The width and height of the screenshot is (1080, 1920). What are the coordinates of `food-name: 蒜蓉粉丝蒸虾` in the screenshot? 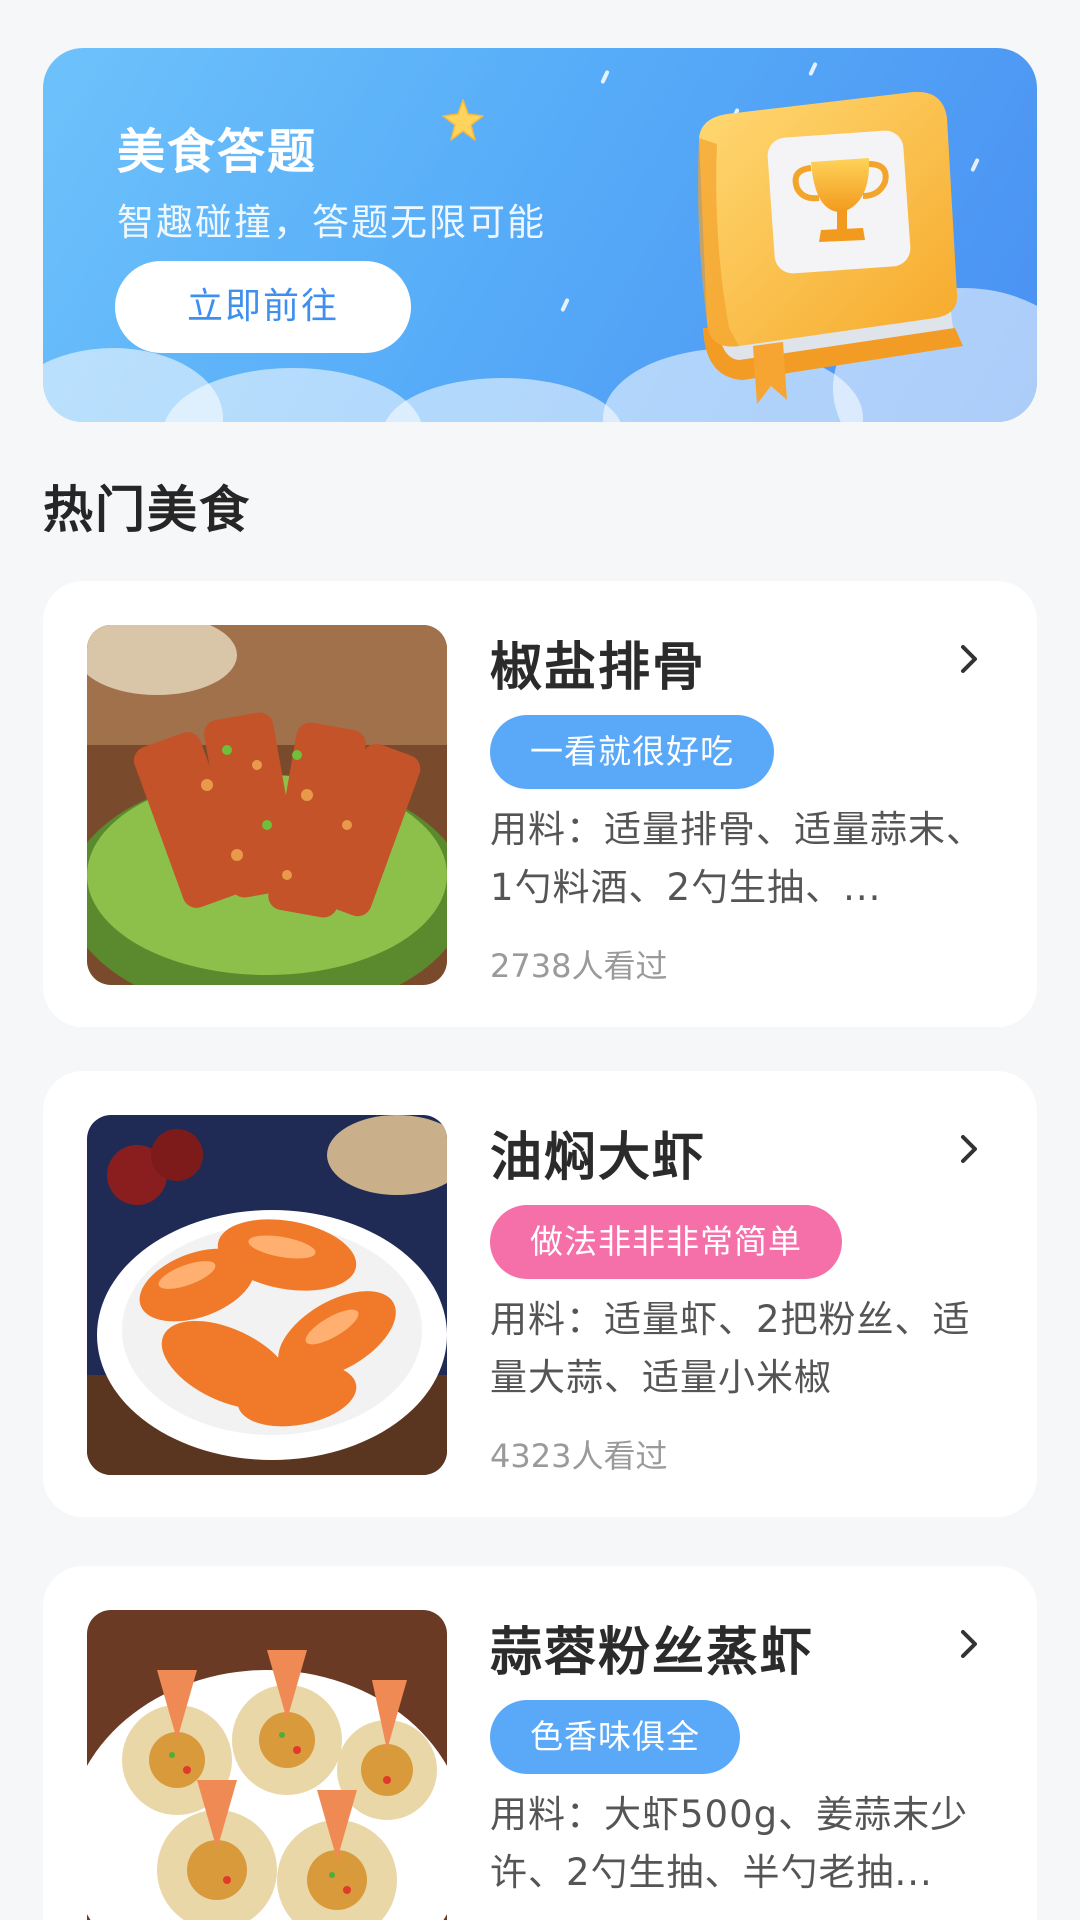 It's located at (652, 1653).